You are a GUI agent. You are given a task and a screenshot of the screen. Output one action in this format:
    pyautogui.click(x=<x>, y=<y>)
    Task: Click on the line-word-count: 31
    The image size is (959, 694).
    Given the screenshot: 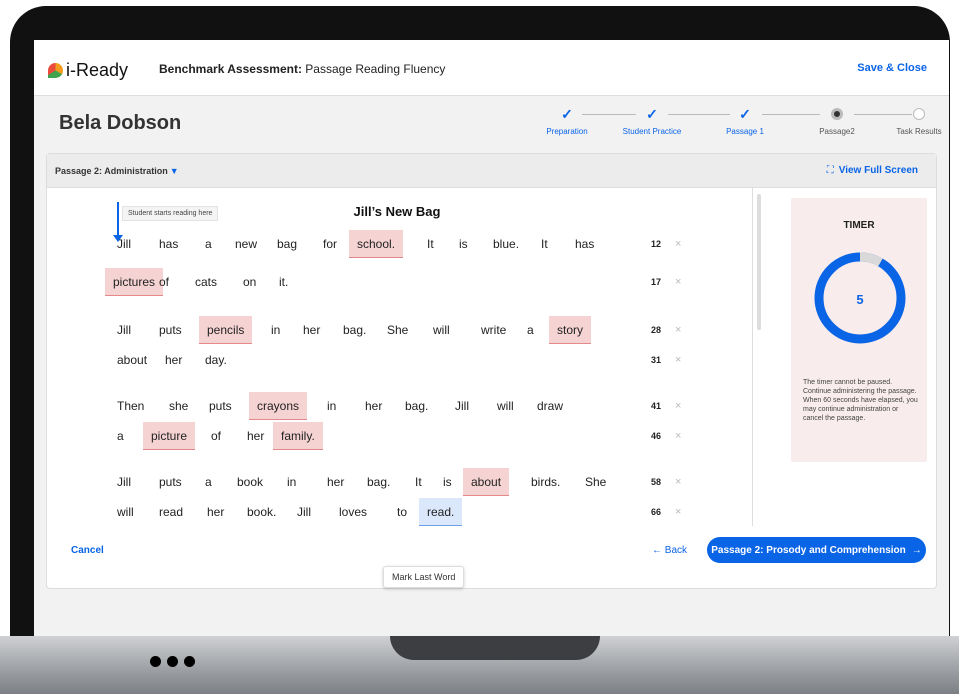 What is the action you would take?
    pyautogui.click(x=655, y=360)
    